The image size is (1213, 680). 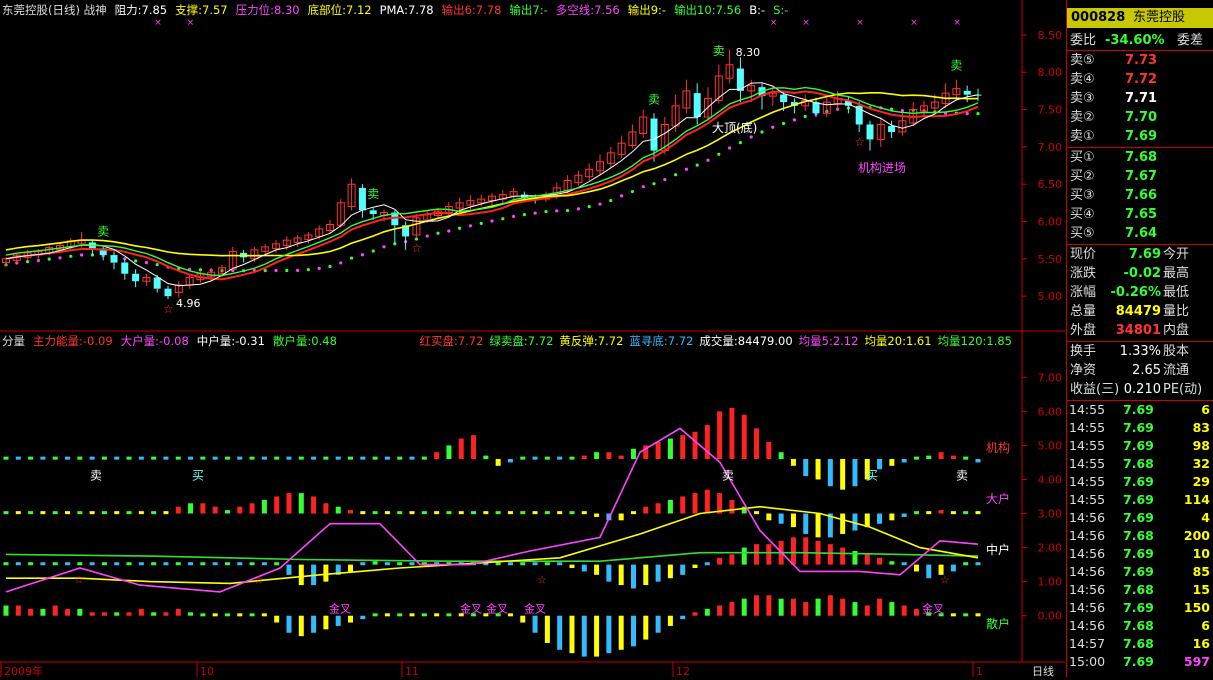 I want to click on buy-signal-star: ☆, so click(x=859, y=142).